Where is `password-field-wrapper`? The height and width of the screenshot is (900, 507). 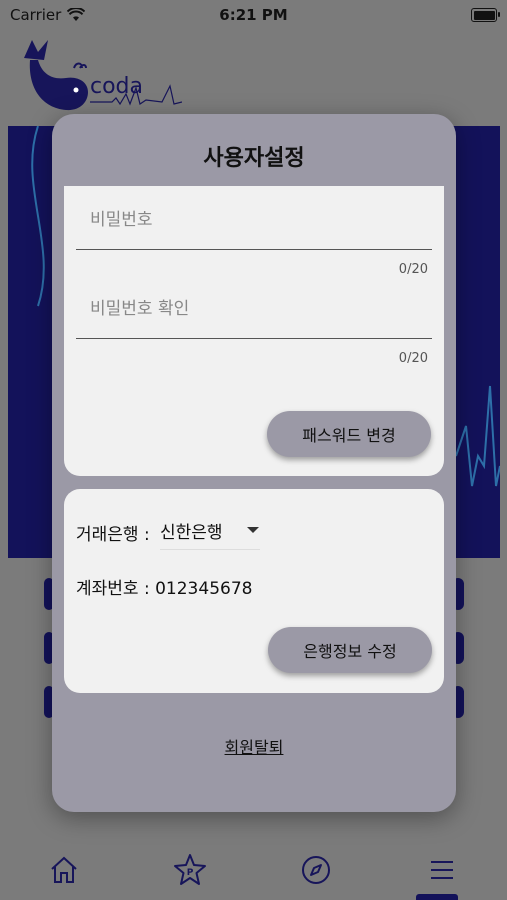
password-field-wrapper is located at coordinates (254, 220).